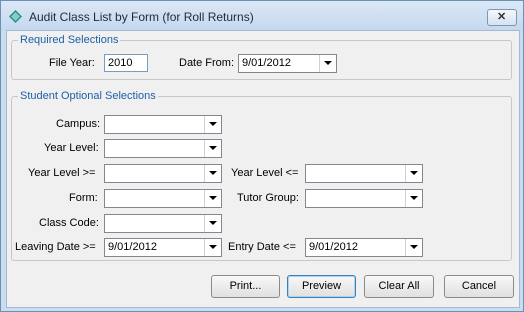 The height and width of the screenshot is (312, 524). Describe the element at coordinates (163, 148) in the screenshot. I see `year-level-dropdown` at that location.